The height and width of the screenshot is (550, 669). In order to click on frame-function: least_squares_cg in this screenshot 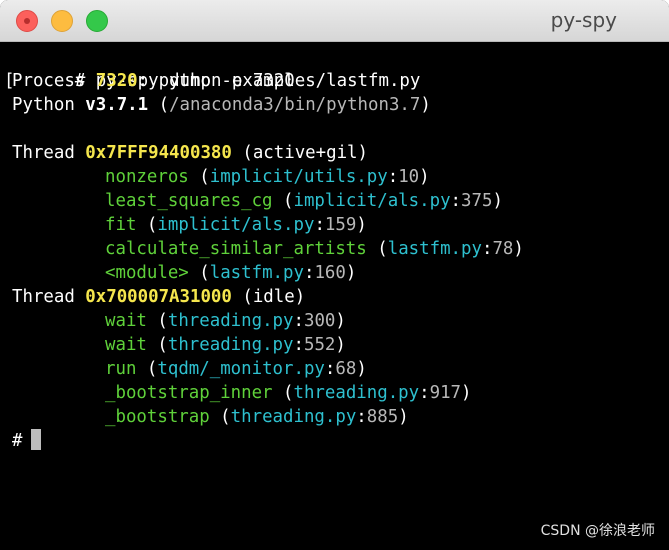, I will do `click(189, 201)`.